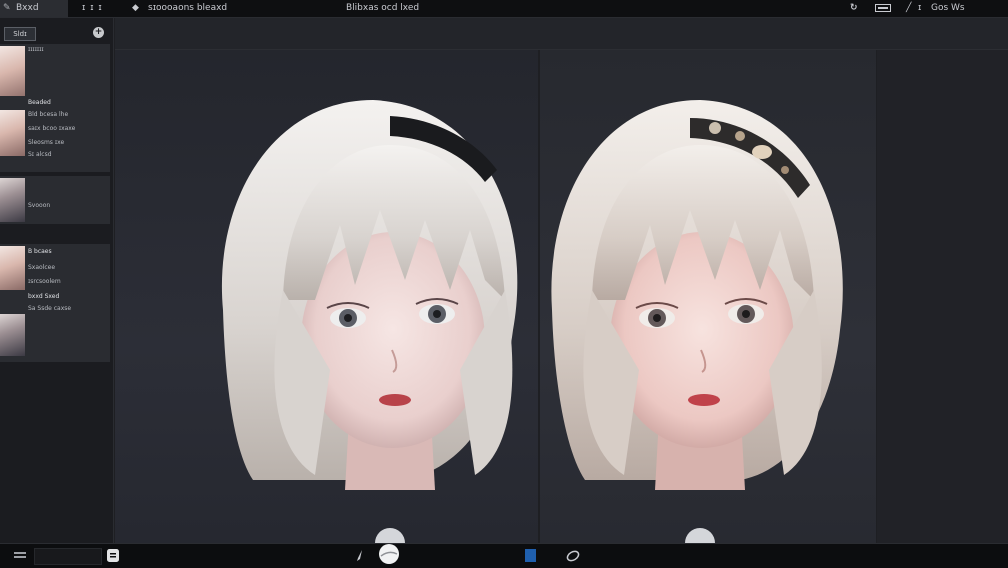 The image size is (1008, 568). I want to click on refresh-icon: ↻, so click(854, 8).